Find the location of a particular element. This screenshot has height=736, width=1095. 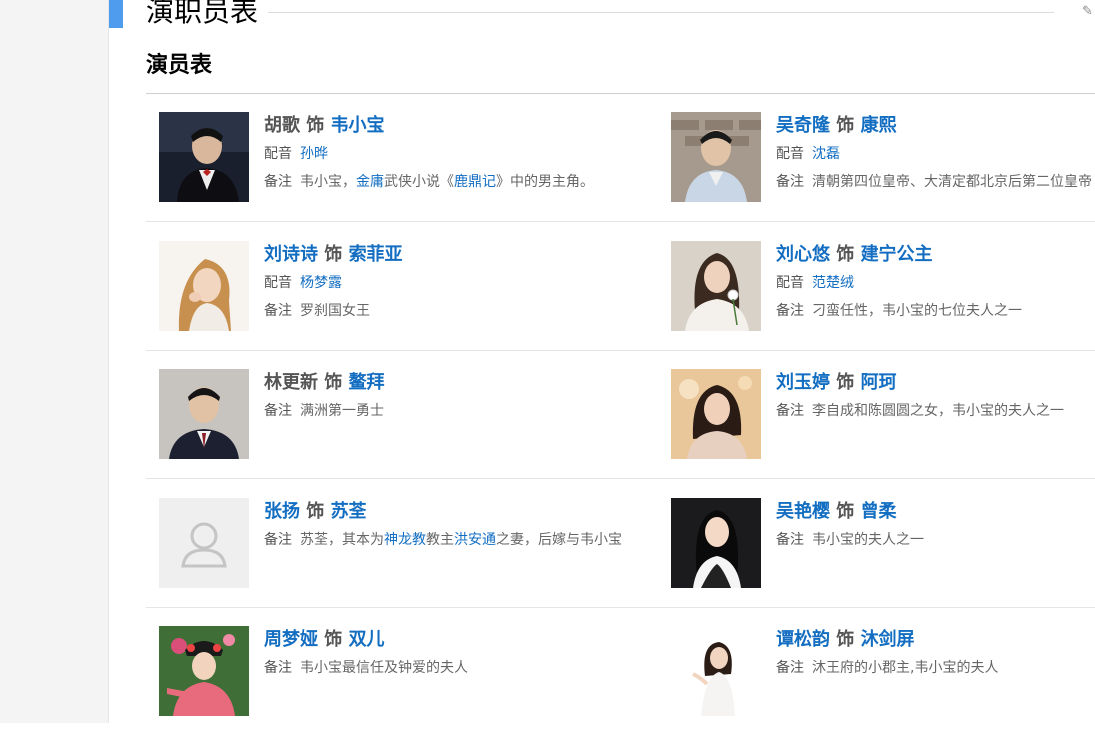

section-title: 演职员表 is located at coordinates (202, 14).